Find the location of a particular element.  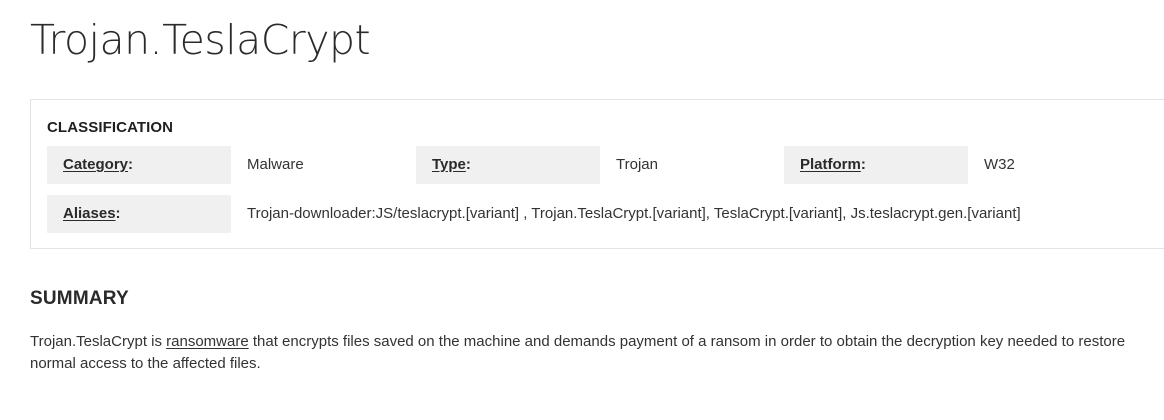

platform-value: W32 is located at coordinates (999, 164).